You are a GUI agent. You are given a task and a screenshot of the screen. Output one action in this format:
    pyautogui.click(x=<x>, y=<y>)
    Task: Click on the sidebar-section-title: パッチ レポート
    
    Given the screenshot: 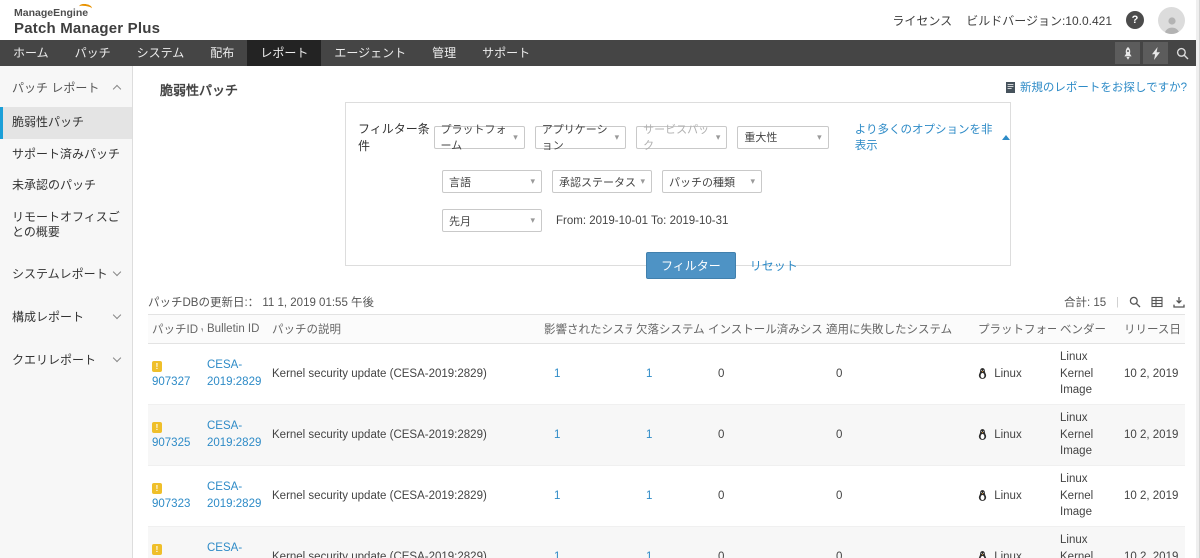 What is the action you would take?
    pyautogui.click(x=56, y=88)
    